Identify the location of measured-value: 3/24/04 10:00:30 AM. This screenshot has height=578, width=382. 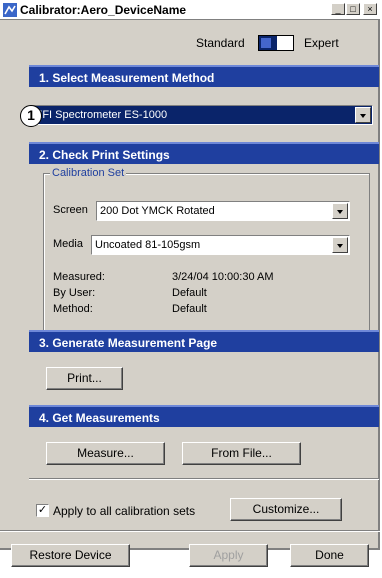
(223, 277).